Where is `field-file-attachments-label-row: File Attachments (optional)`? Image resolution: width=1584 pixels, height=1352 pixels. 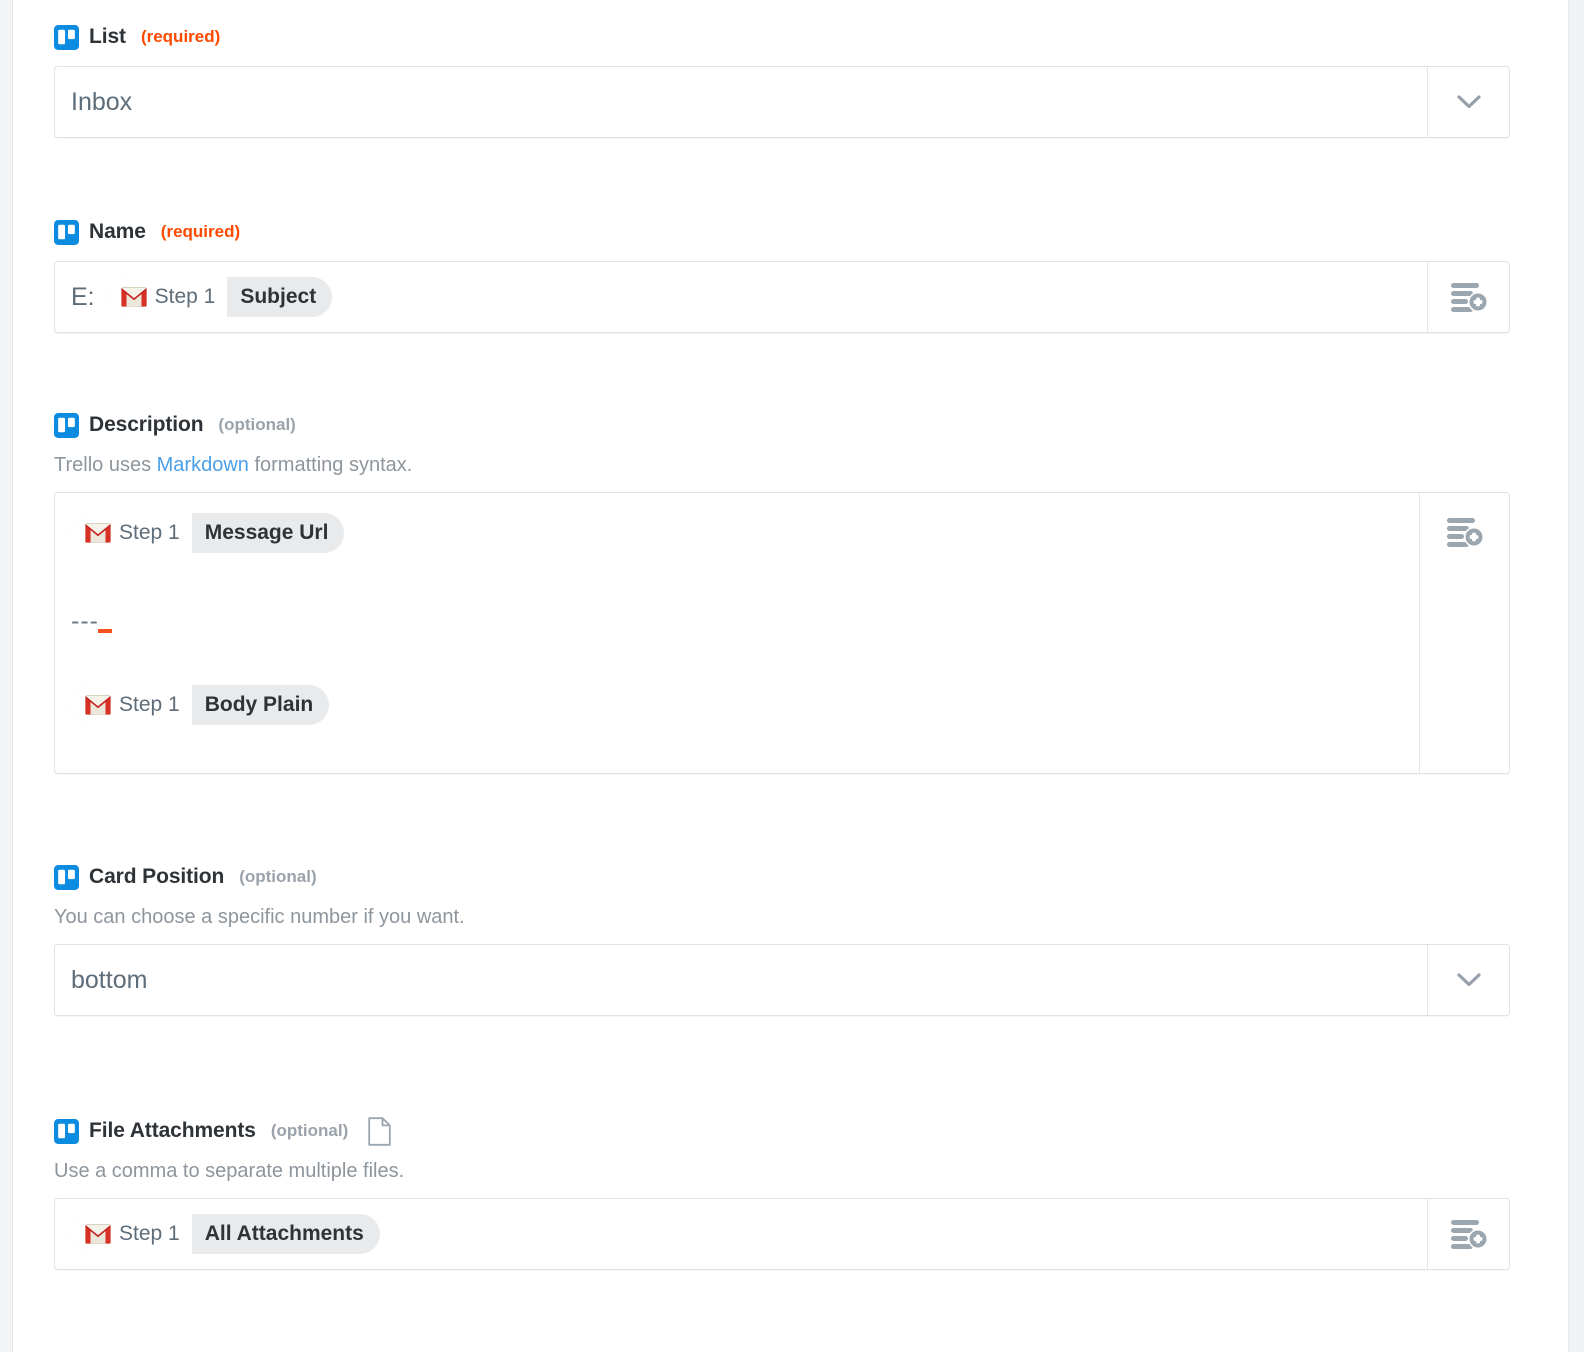 field-file-attachments-label-row: File Attachments (optional) is located at coordinates (782, 1131).